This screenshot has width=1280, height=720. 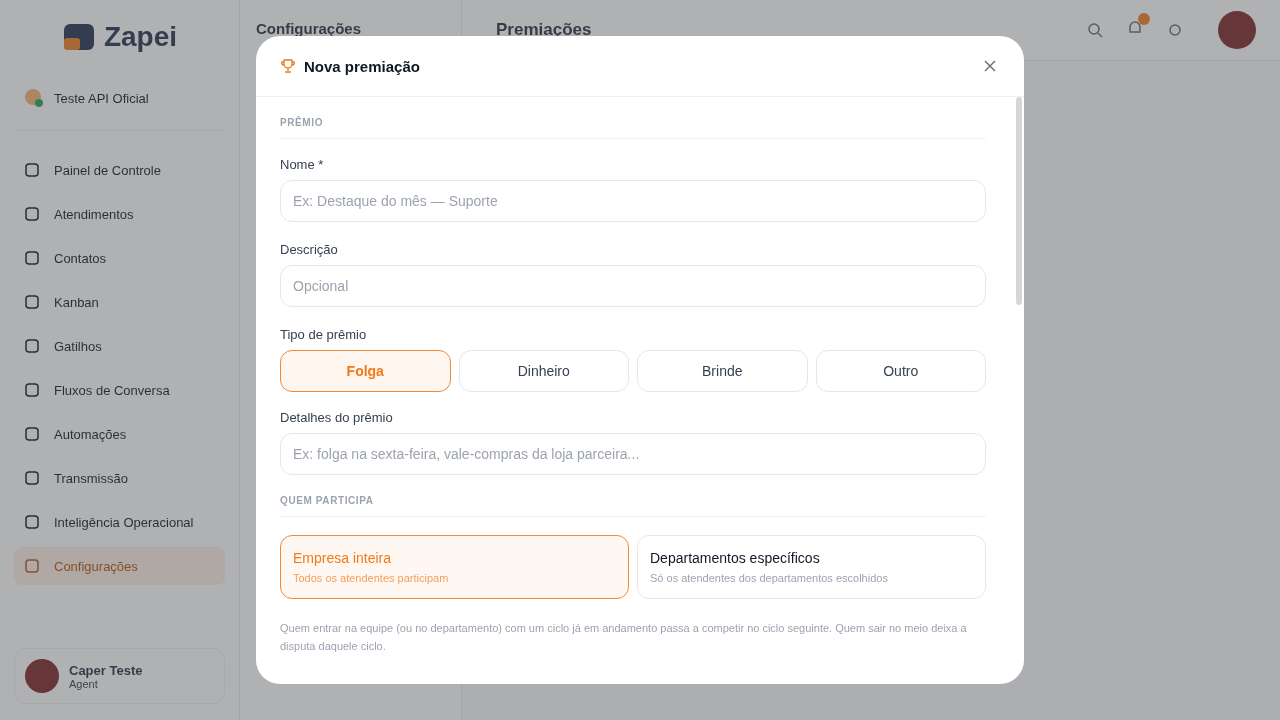 I want to click on field-label: Tipo de prêmio, so click(x=324, y=334).